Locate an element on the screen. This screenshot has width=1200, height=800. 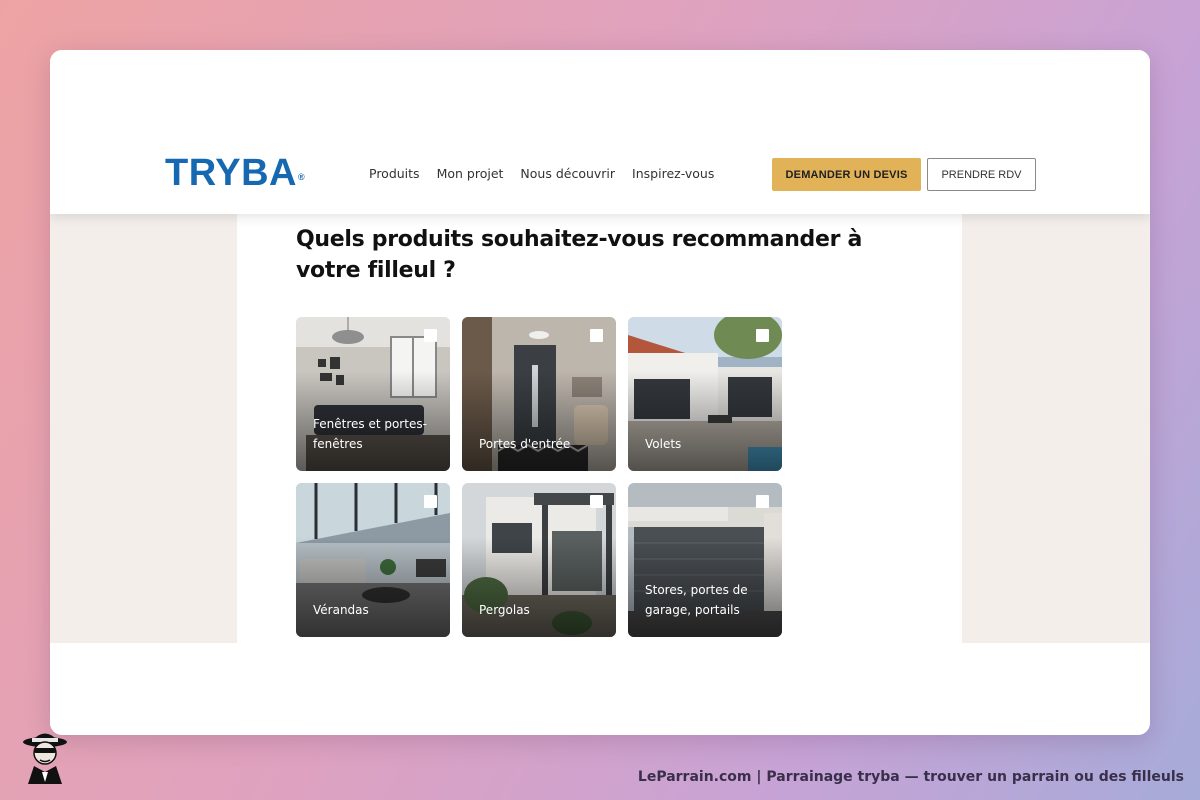
product-card-volets: Volets is located at coordinates (705, 394).